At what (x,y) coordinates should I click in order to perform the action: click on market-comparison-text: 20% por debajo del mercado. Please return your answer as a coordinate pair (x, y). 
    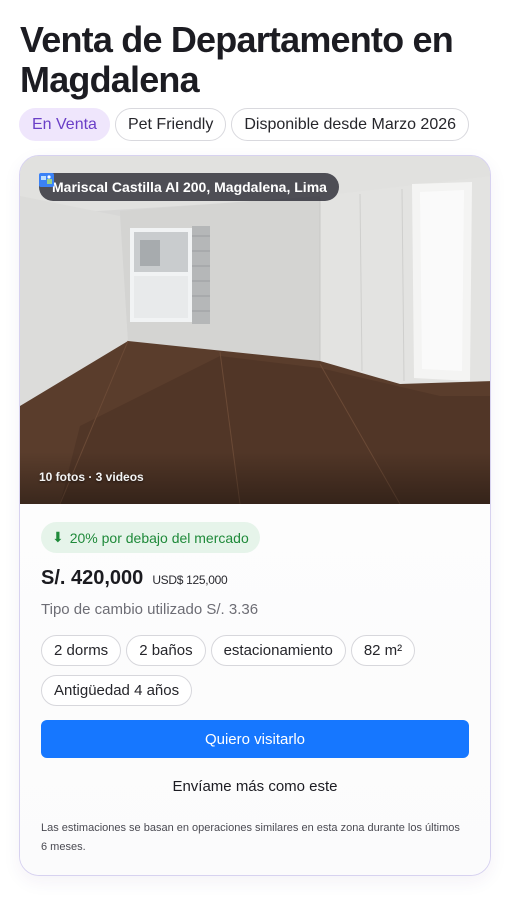
    Looking at the image, I should click on (159, 537).